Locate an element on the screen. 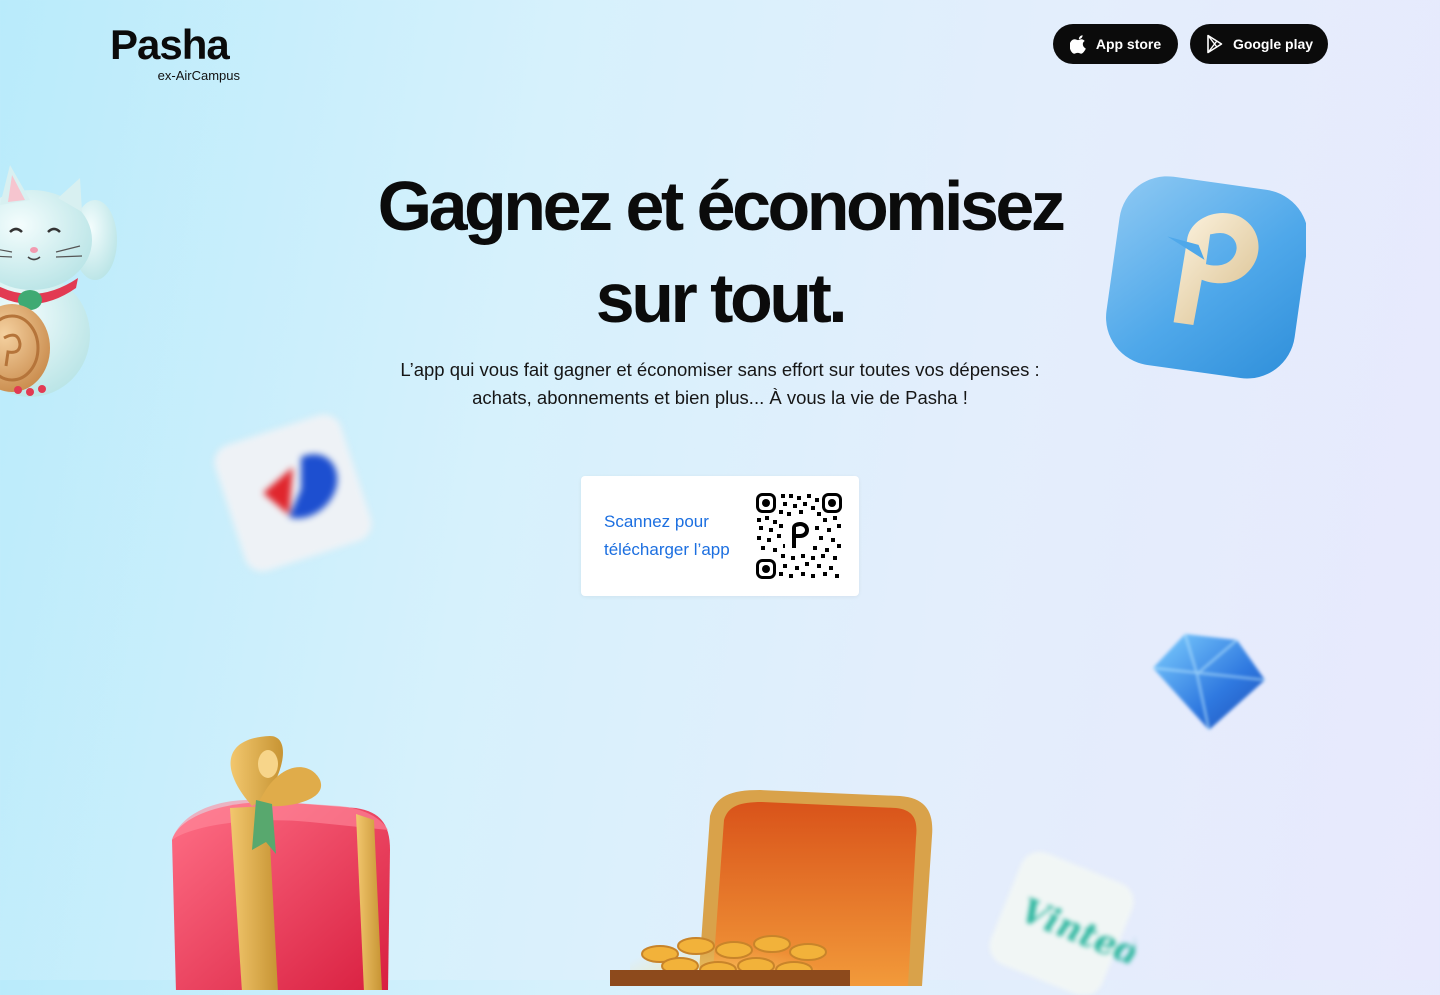  google-play-icon is located at coordinates (1215, 44).